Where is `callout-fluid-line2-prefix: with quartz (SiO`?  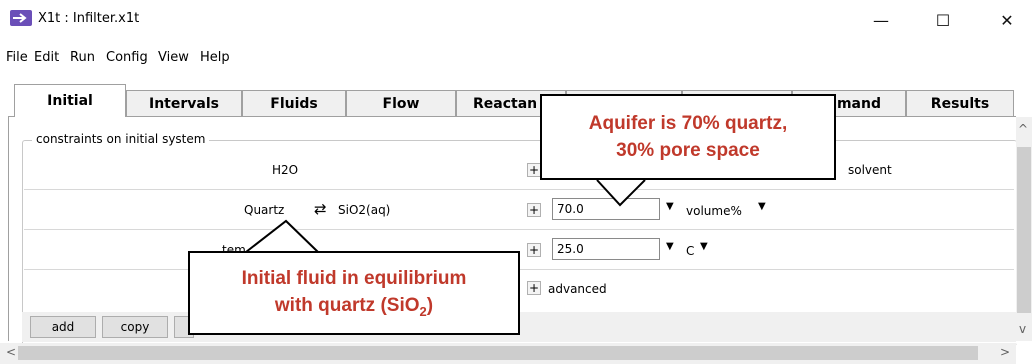 callout-fluid-line2-prefix: with quartz (SiO is located at coordinates (347, 305).